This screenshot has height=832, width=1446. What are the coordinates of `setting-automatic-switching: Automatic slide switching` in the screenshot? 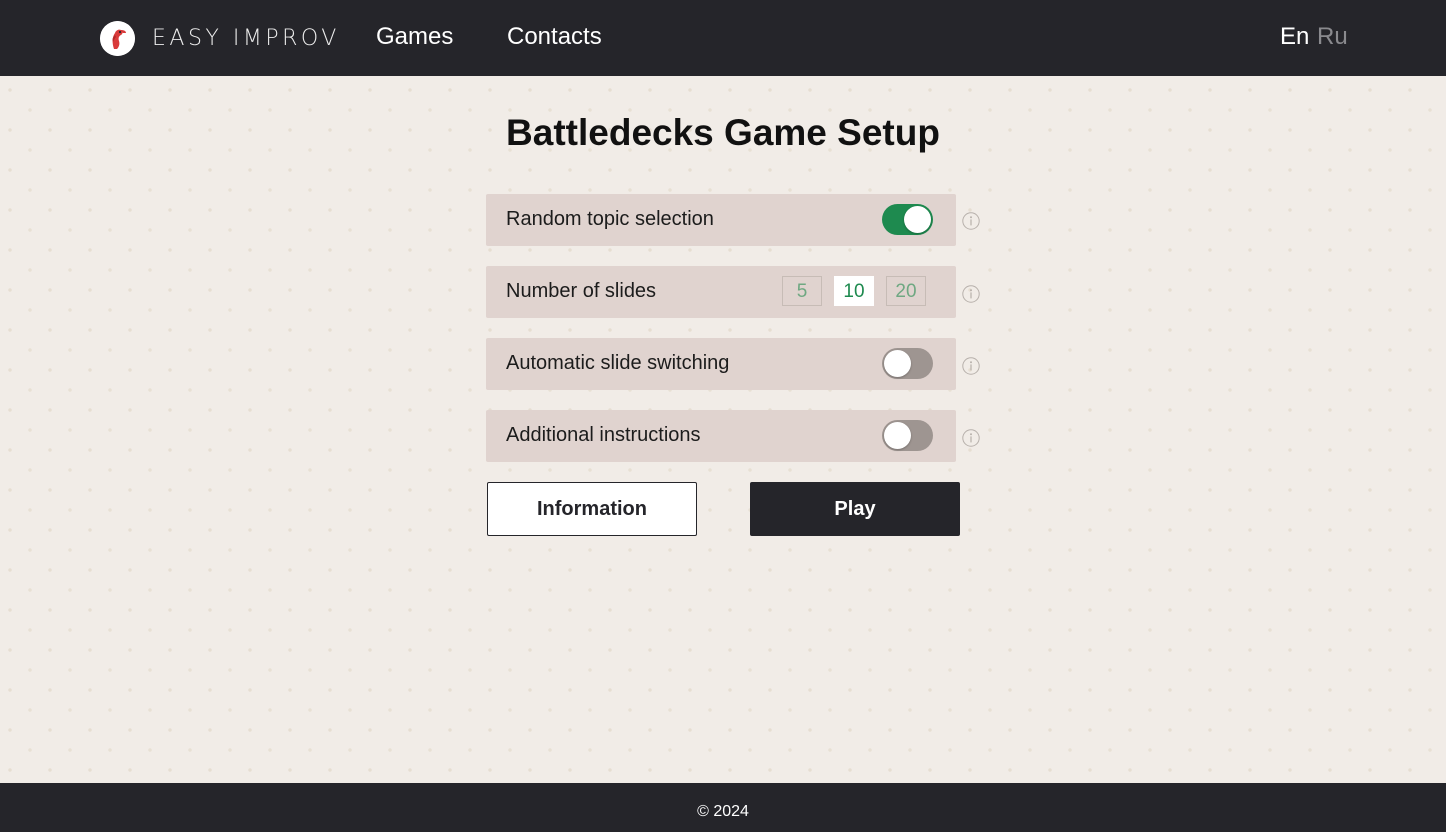 It's located at (721, 364).